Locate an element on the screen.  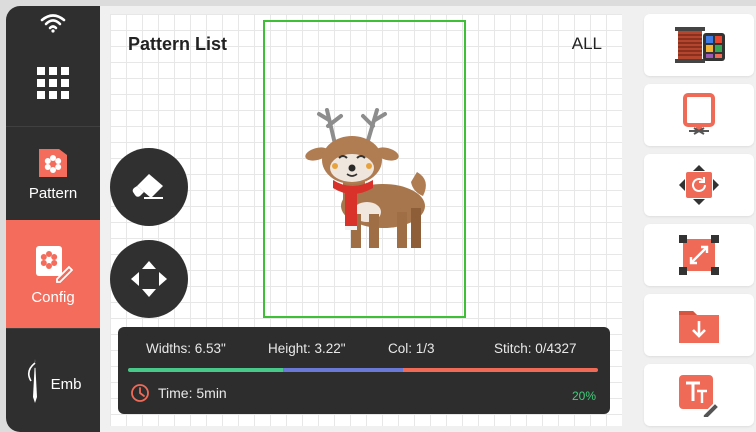
eraser-button is located at coordinates (149, 187).